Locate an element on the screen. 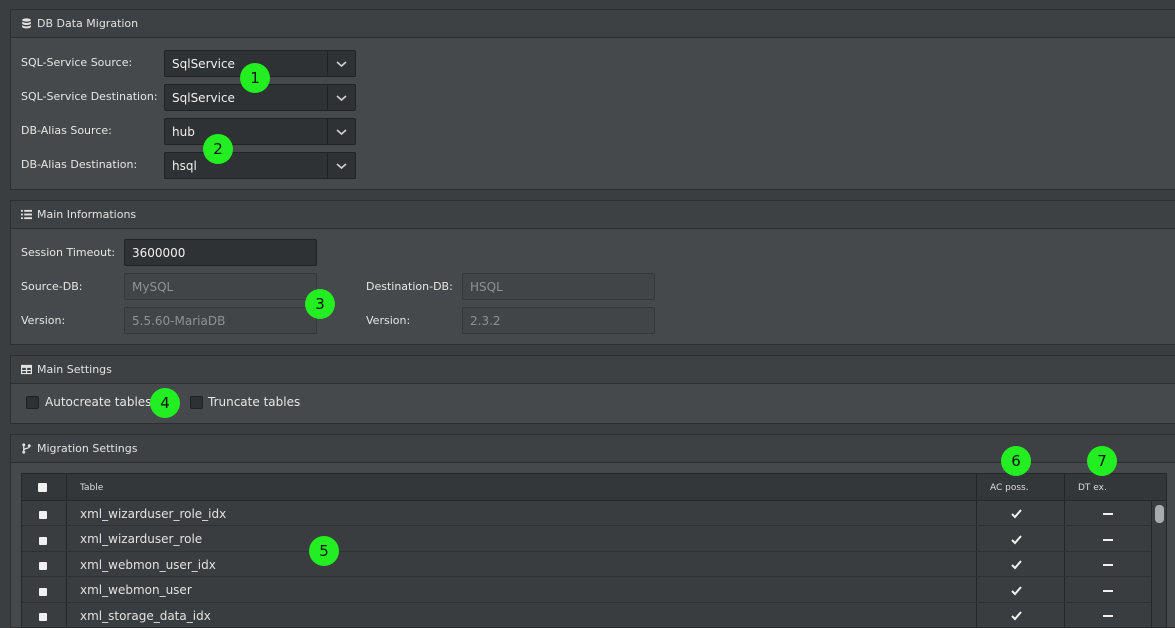 The width and height of the screenshot is (1175, 628). main-info-header: Main Informations is located at coordinates (593, 215).